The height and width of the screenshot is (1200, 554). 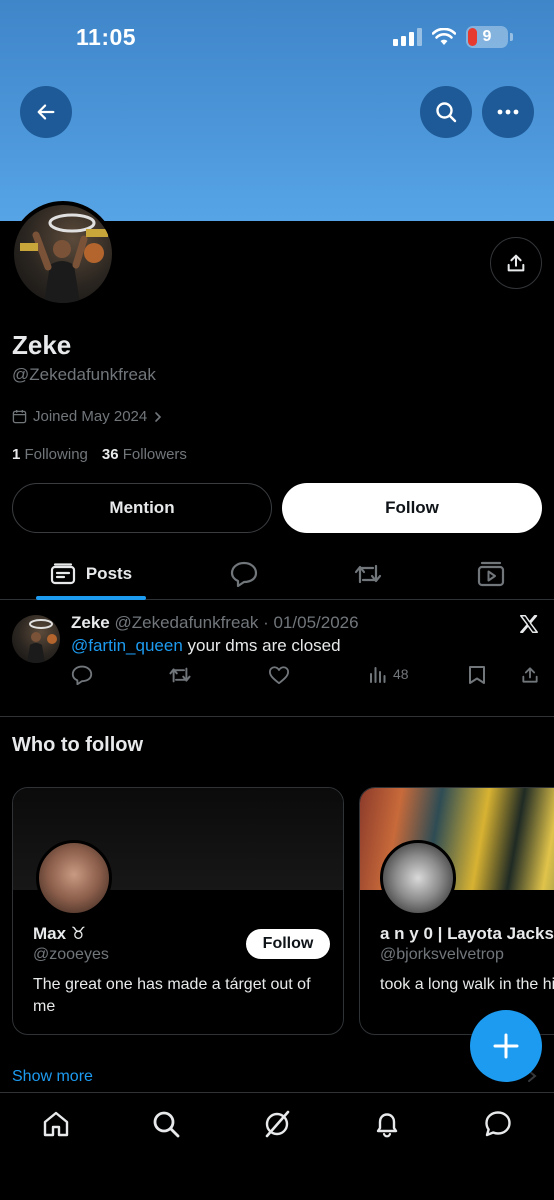 What do you see at coordinates (467, 933) in the screenshot?
I see `card-name: a n y 0 | Layota Jackson` at bounding box center [467, 933].